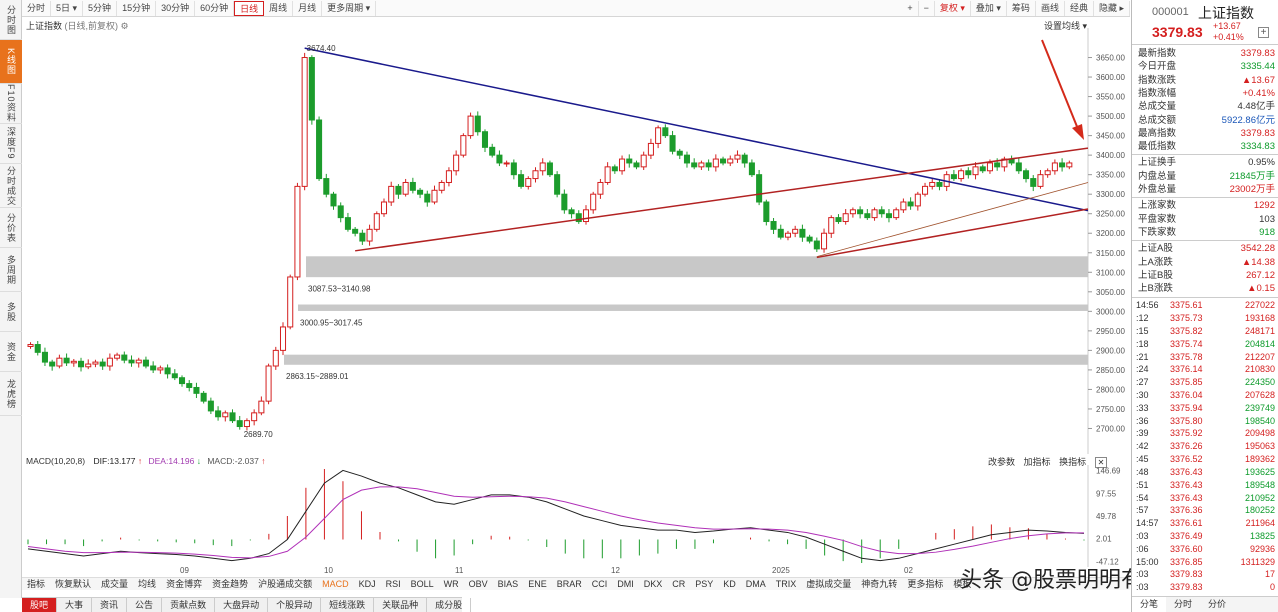  Describe the element at coordinates (828, 584) in the screenshot. I see `indicator-tab-24: 虚拟成交量` at that location.